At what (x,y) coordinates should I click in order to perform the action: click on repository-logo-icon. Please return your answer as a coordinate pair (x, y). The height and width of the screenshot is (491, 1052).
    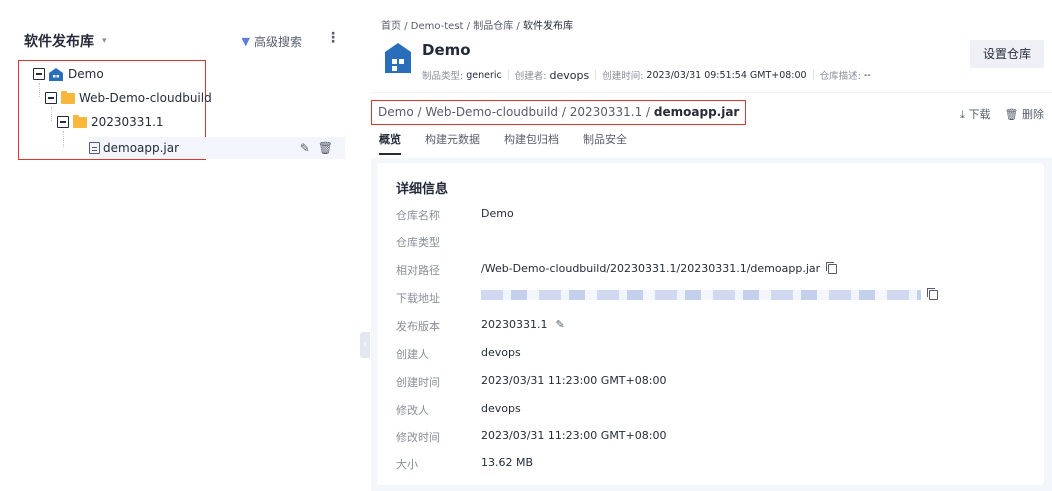
    Looking at the image, I should click on (398, 58).